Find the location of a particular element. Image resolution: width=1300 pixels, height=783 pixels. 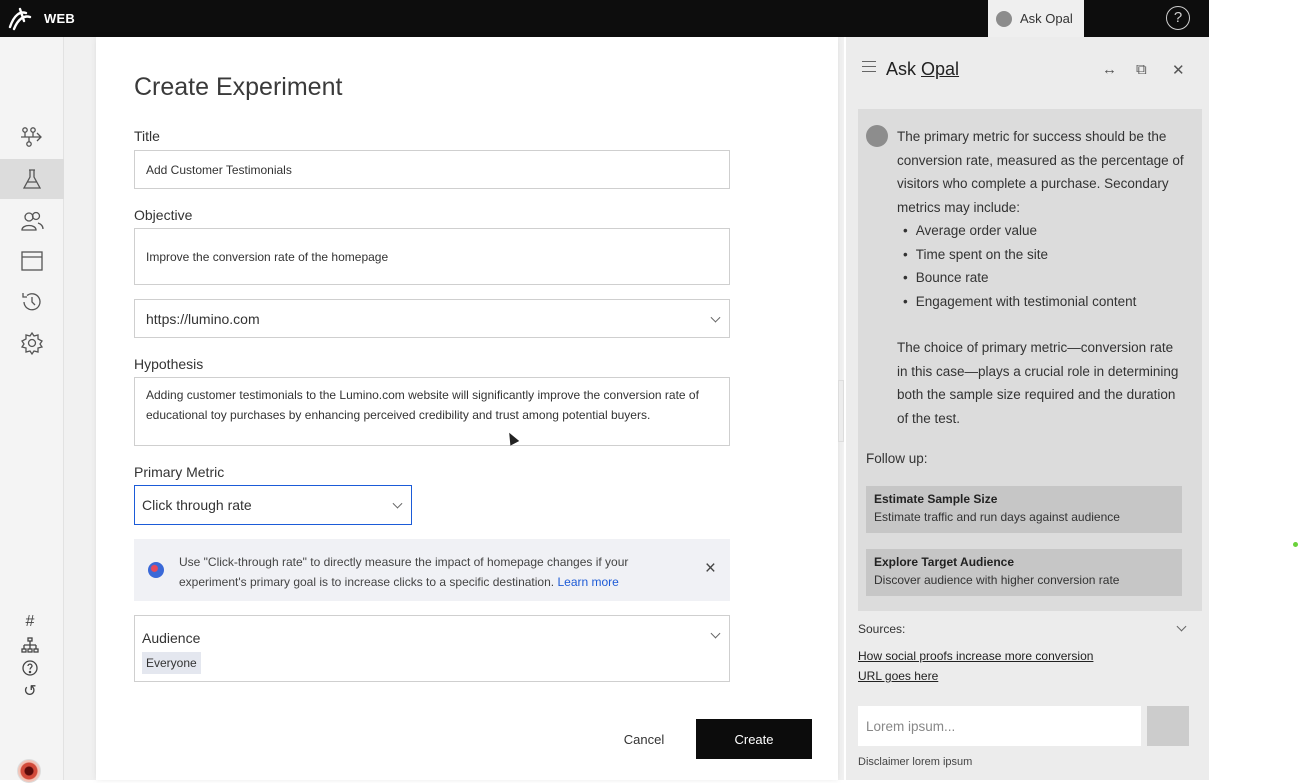

menu-icon is located at coordinates (869, 67).